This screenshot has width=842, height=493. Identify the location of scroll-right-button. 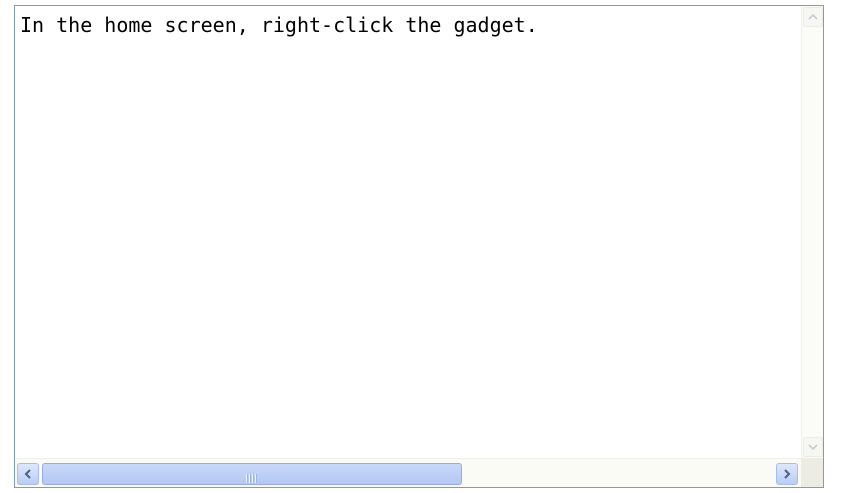
(787, 474).